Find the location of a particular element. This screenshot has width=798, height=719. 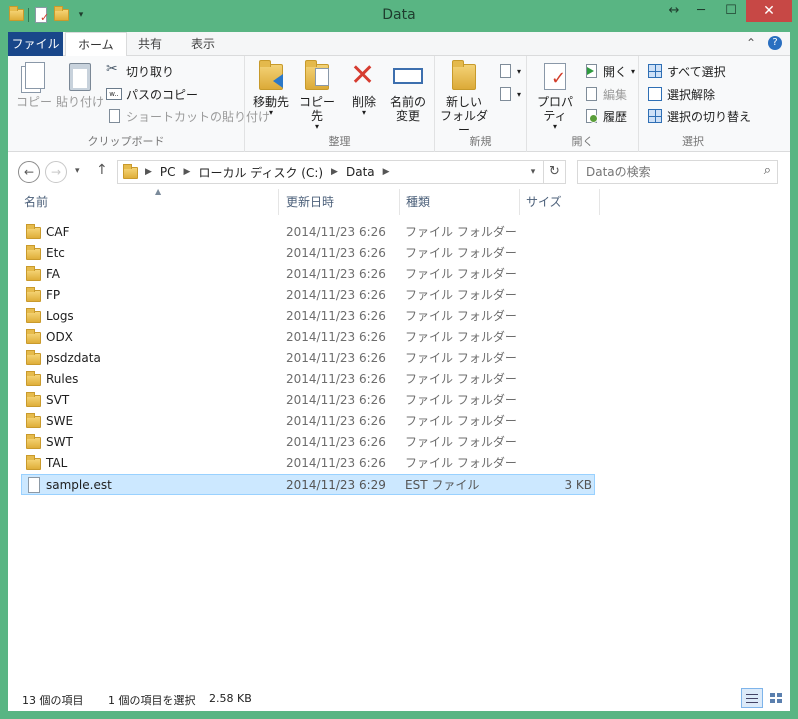

search-input is located at coordinates (663, 172).